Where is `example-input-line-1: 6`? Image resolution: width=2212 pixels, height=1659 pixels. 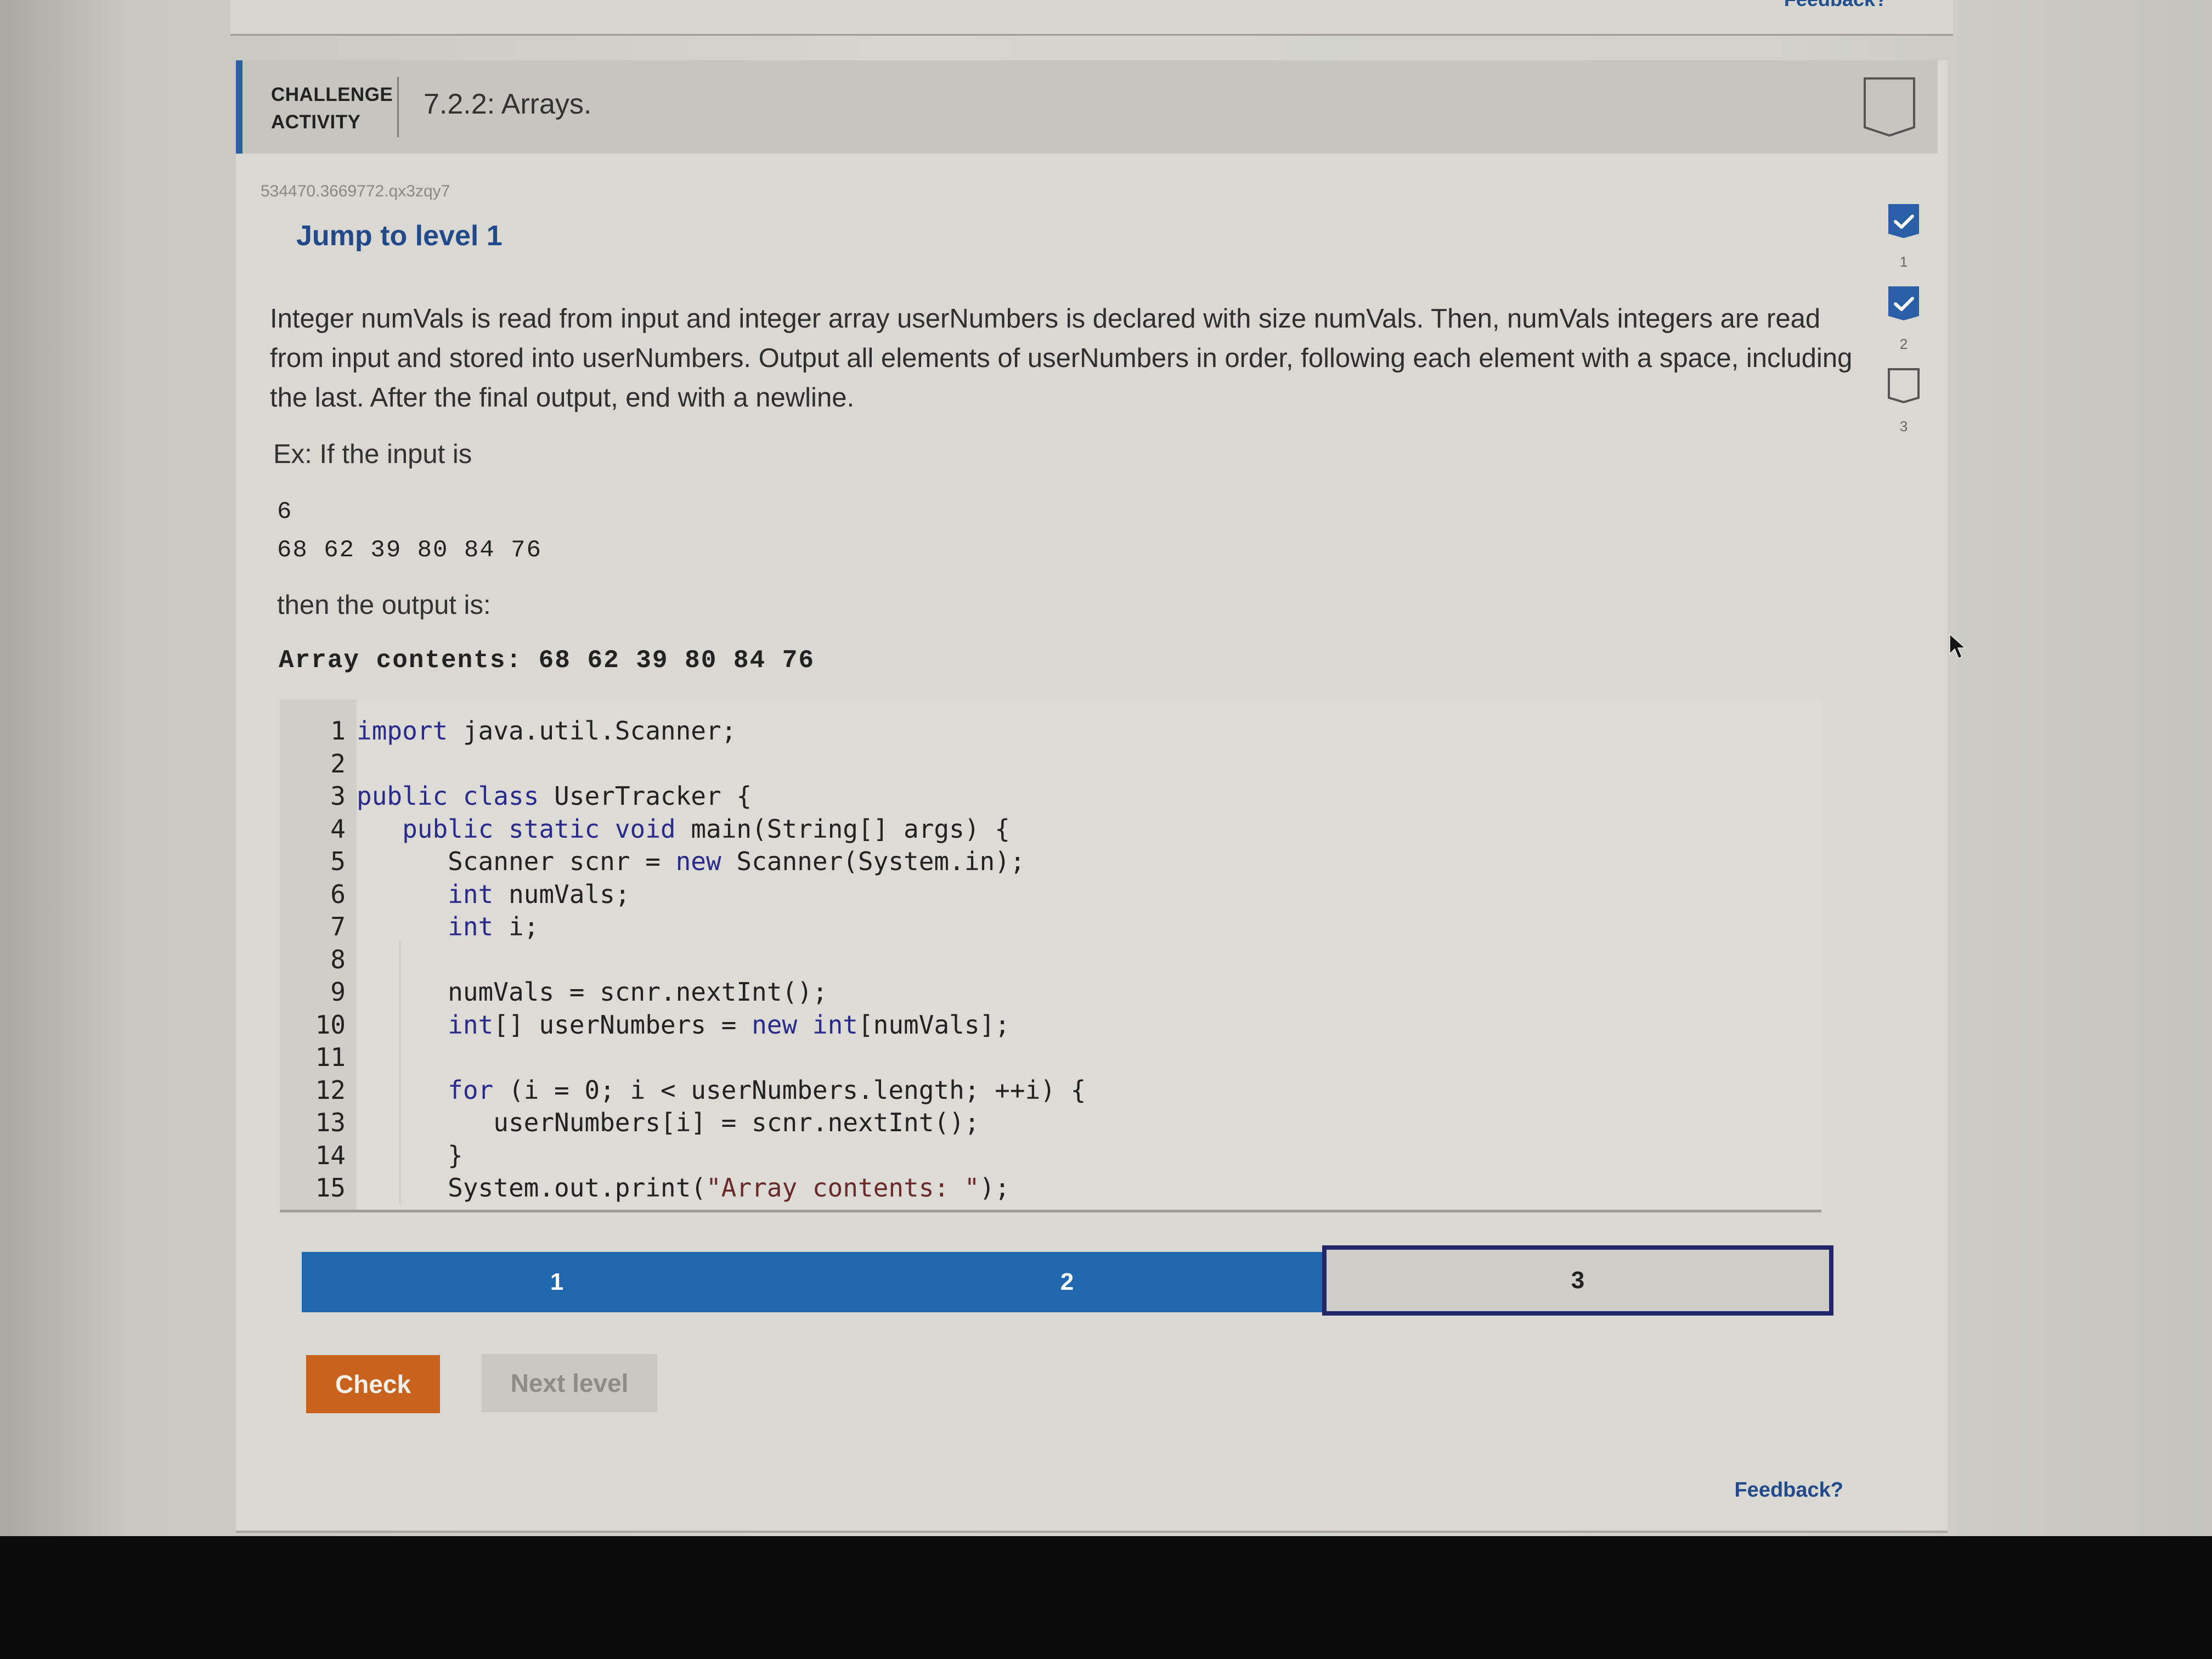
example-input-line-1: 6 is located at coordinates (284, 512).